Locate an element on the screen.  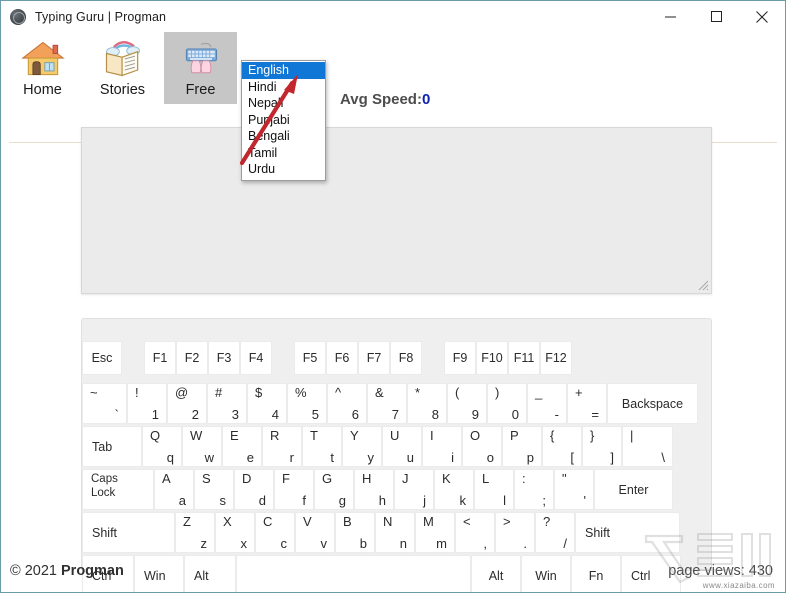
key-enter: Enter is located at coordinates (633, 489).